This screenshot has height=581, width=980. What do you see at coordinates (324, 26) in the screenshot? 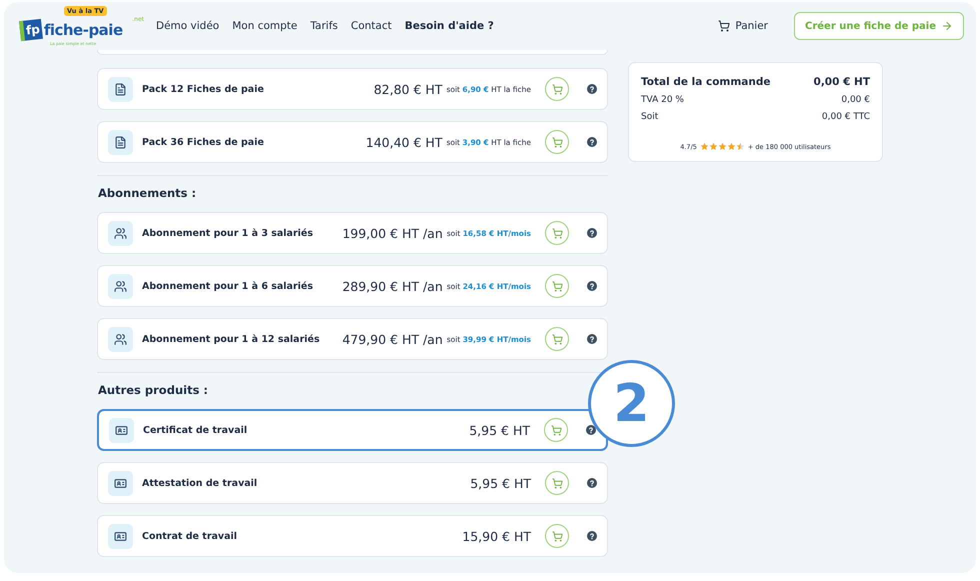
I see `nav-link: Tarifs` at bounding box center [324, 26].